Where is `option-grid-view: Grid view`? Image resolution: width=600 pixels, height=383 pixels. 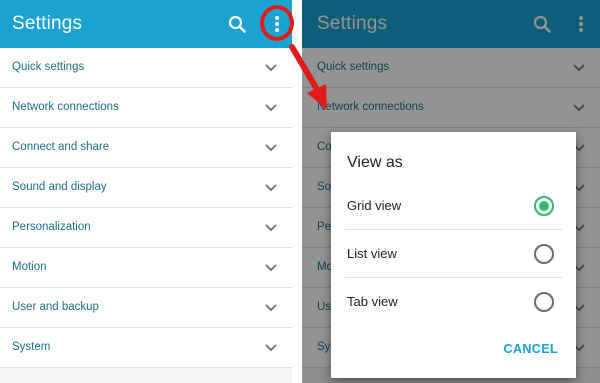
option-grid-view: Grid view is located at coordinates (453, 206).